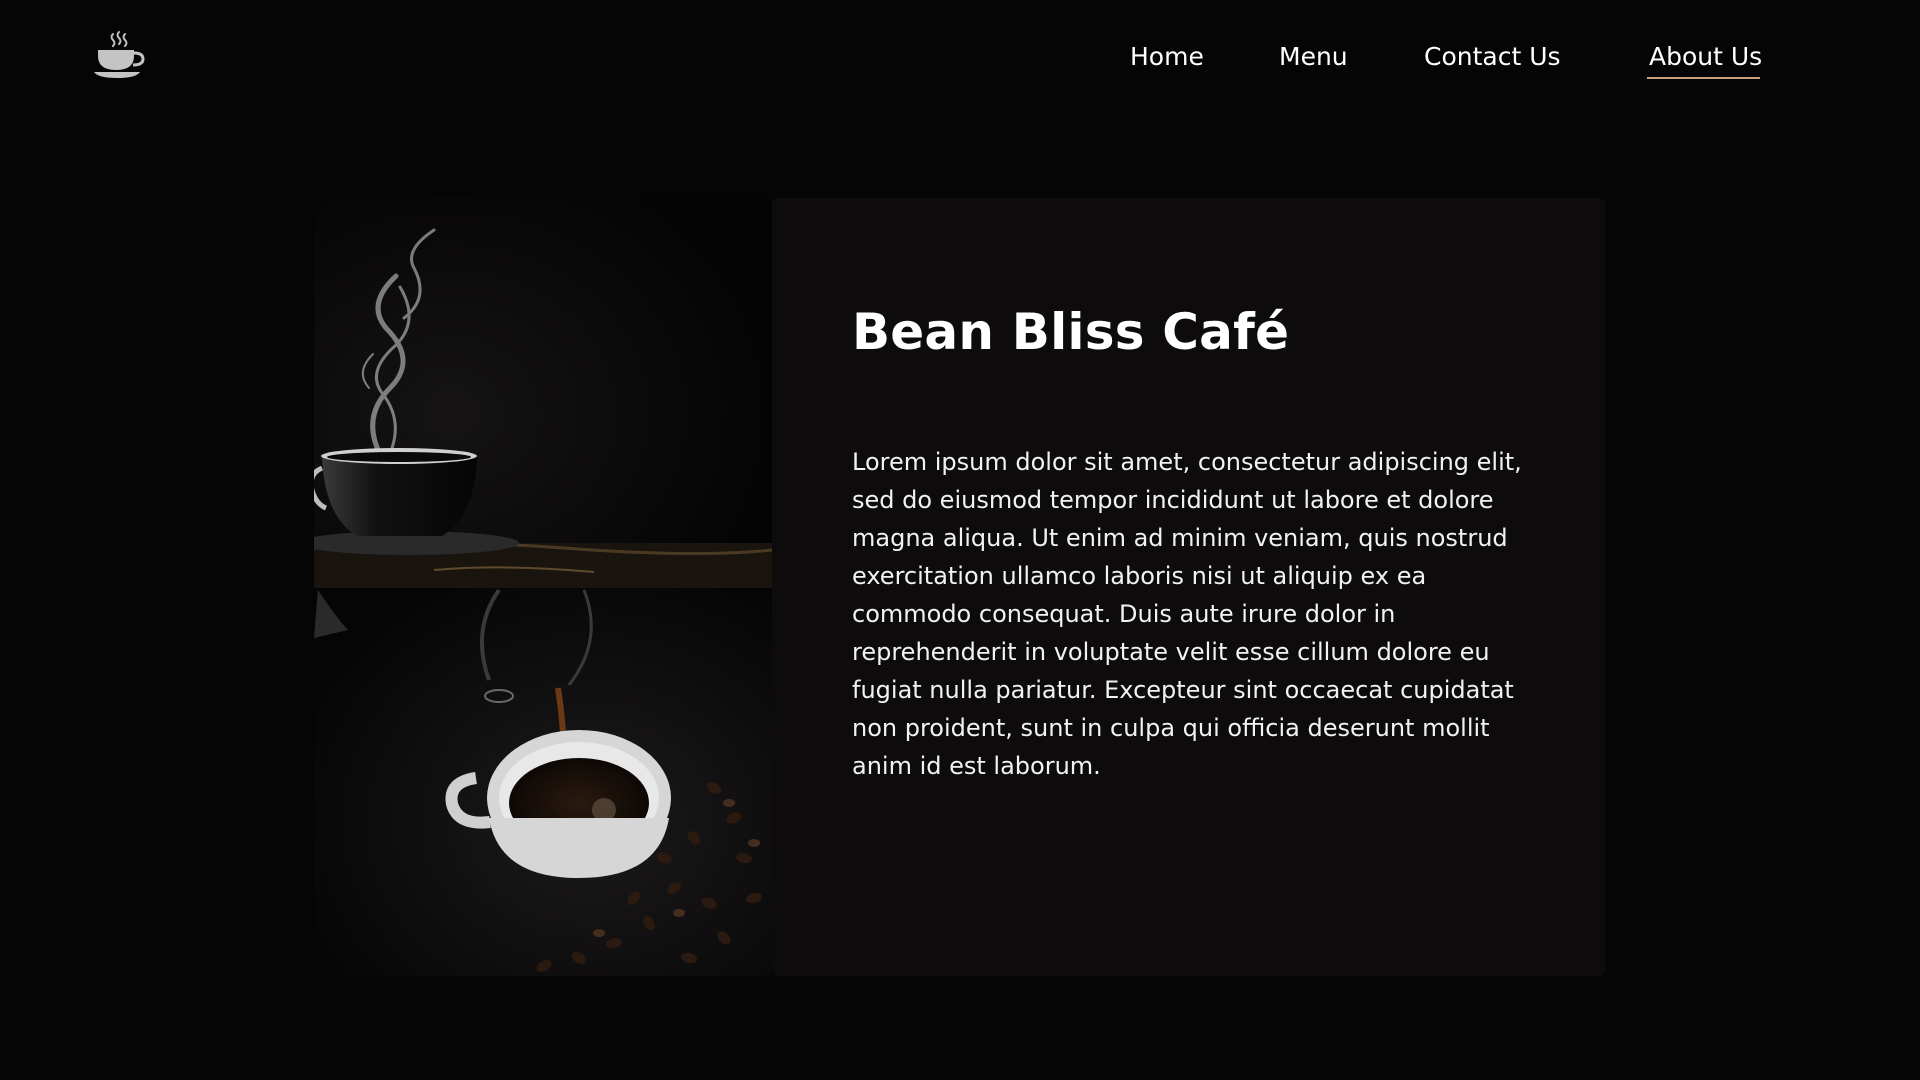  Describe the element at coordinates (1167, 57) in the screenshot. I see `nav-home-link: Home` at that location.